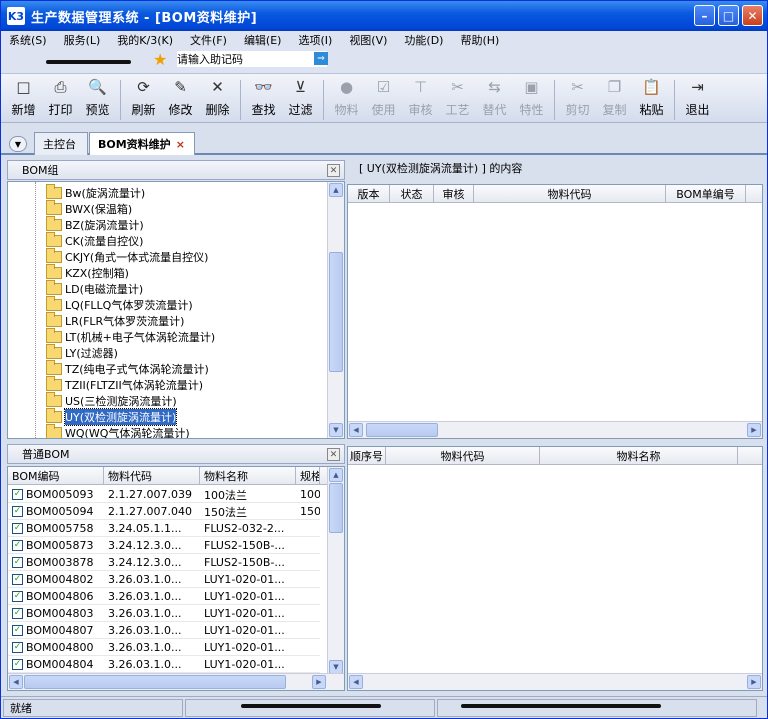 Image resolution: width=768 pixels, height=719 pixels. I want to click on menu-item: 选项(I), so click(315, 40).